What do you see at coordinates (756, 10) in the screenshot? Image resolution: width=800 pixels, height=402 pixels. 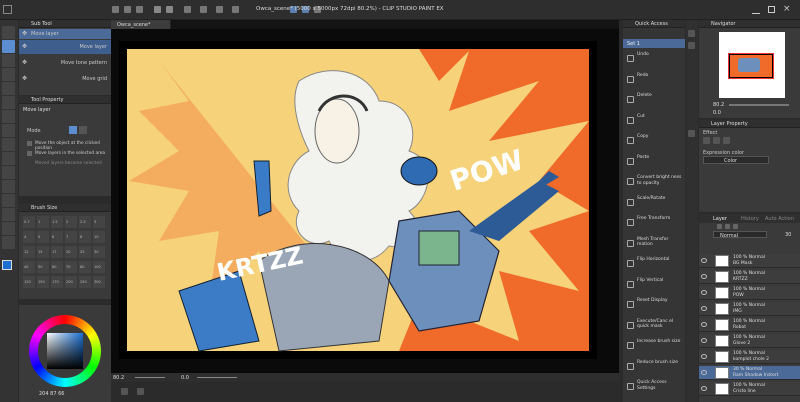 I see `minimize-icon` at bounding box center [756, 10].